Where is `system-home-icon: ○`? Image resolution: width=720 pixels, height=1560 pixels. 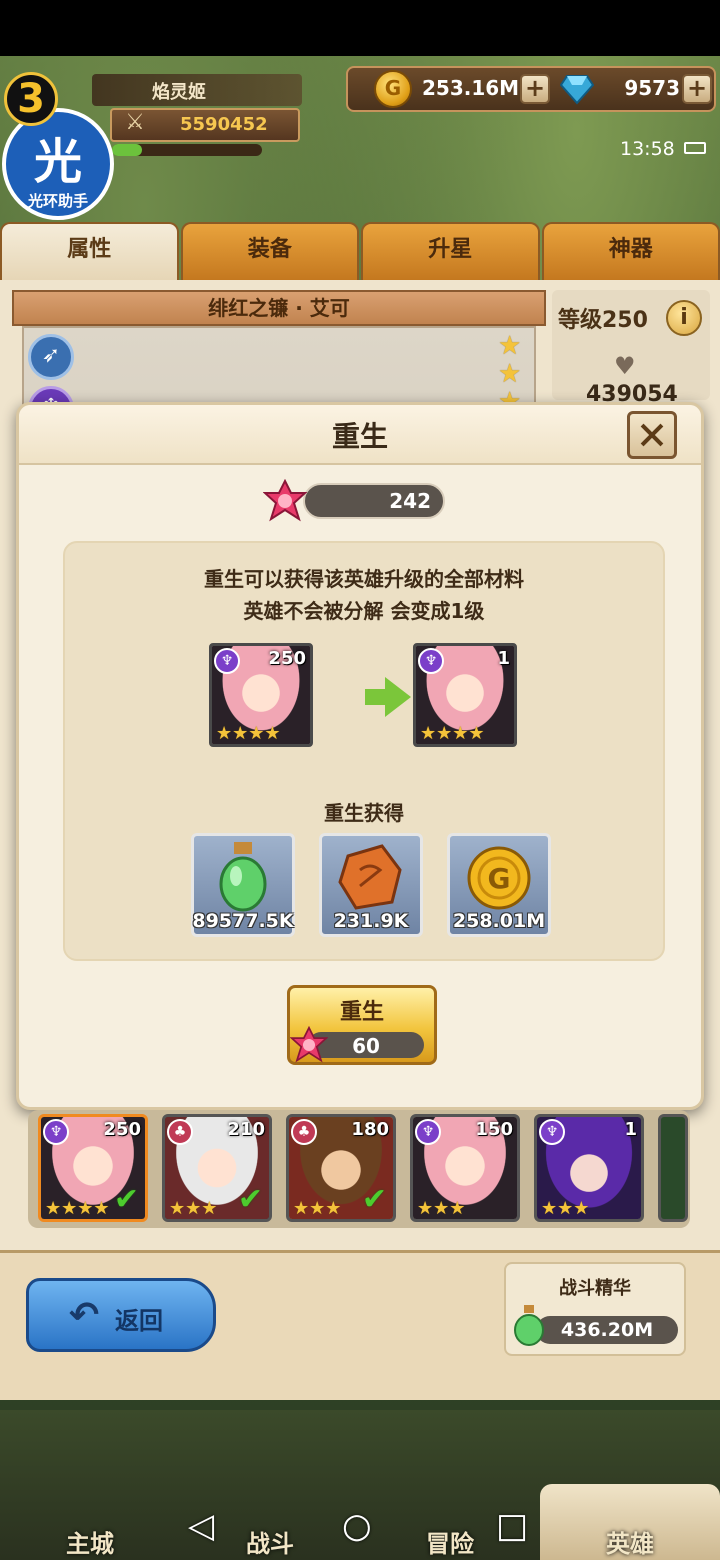 system-home-icon: ○ is located at coordinates (357, 1526).